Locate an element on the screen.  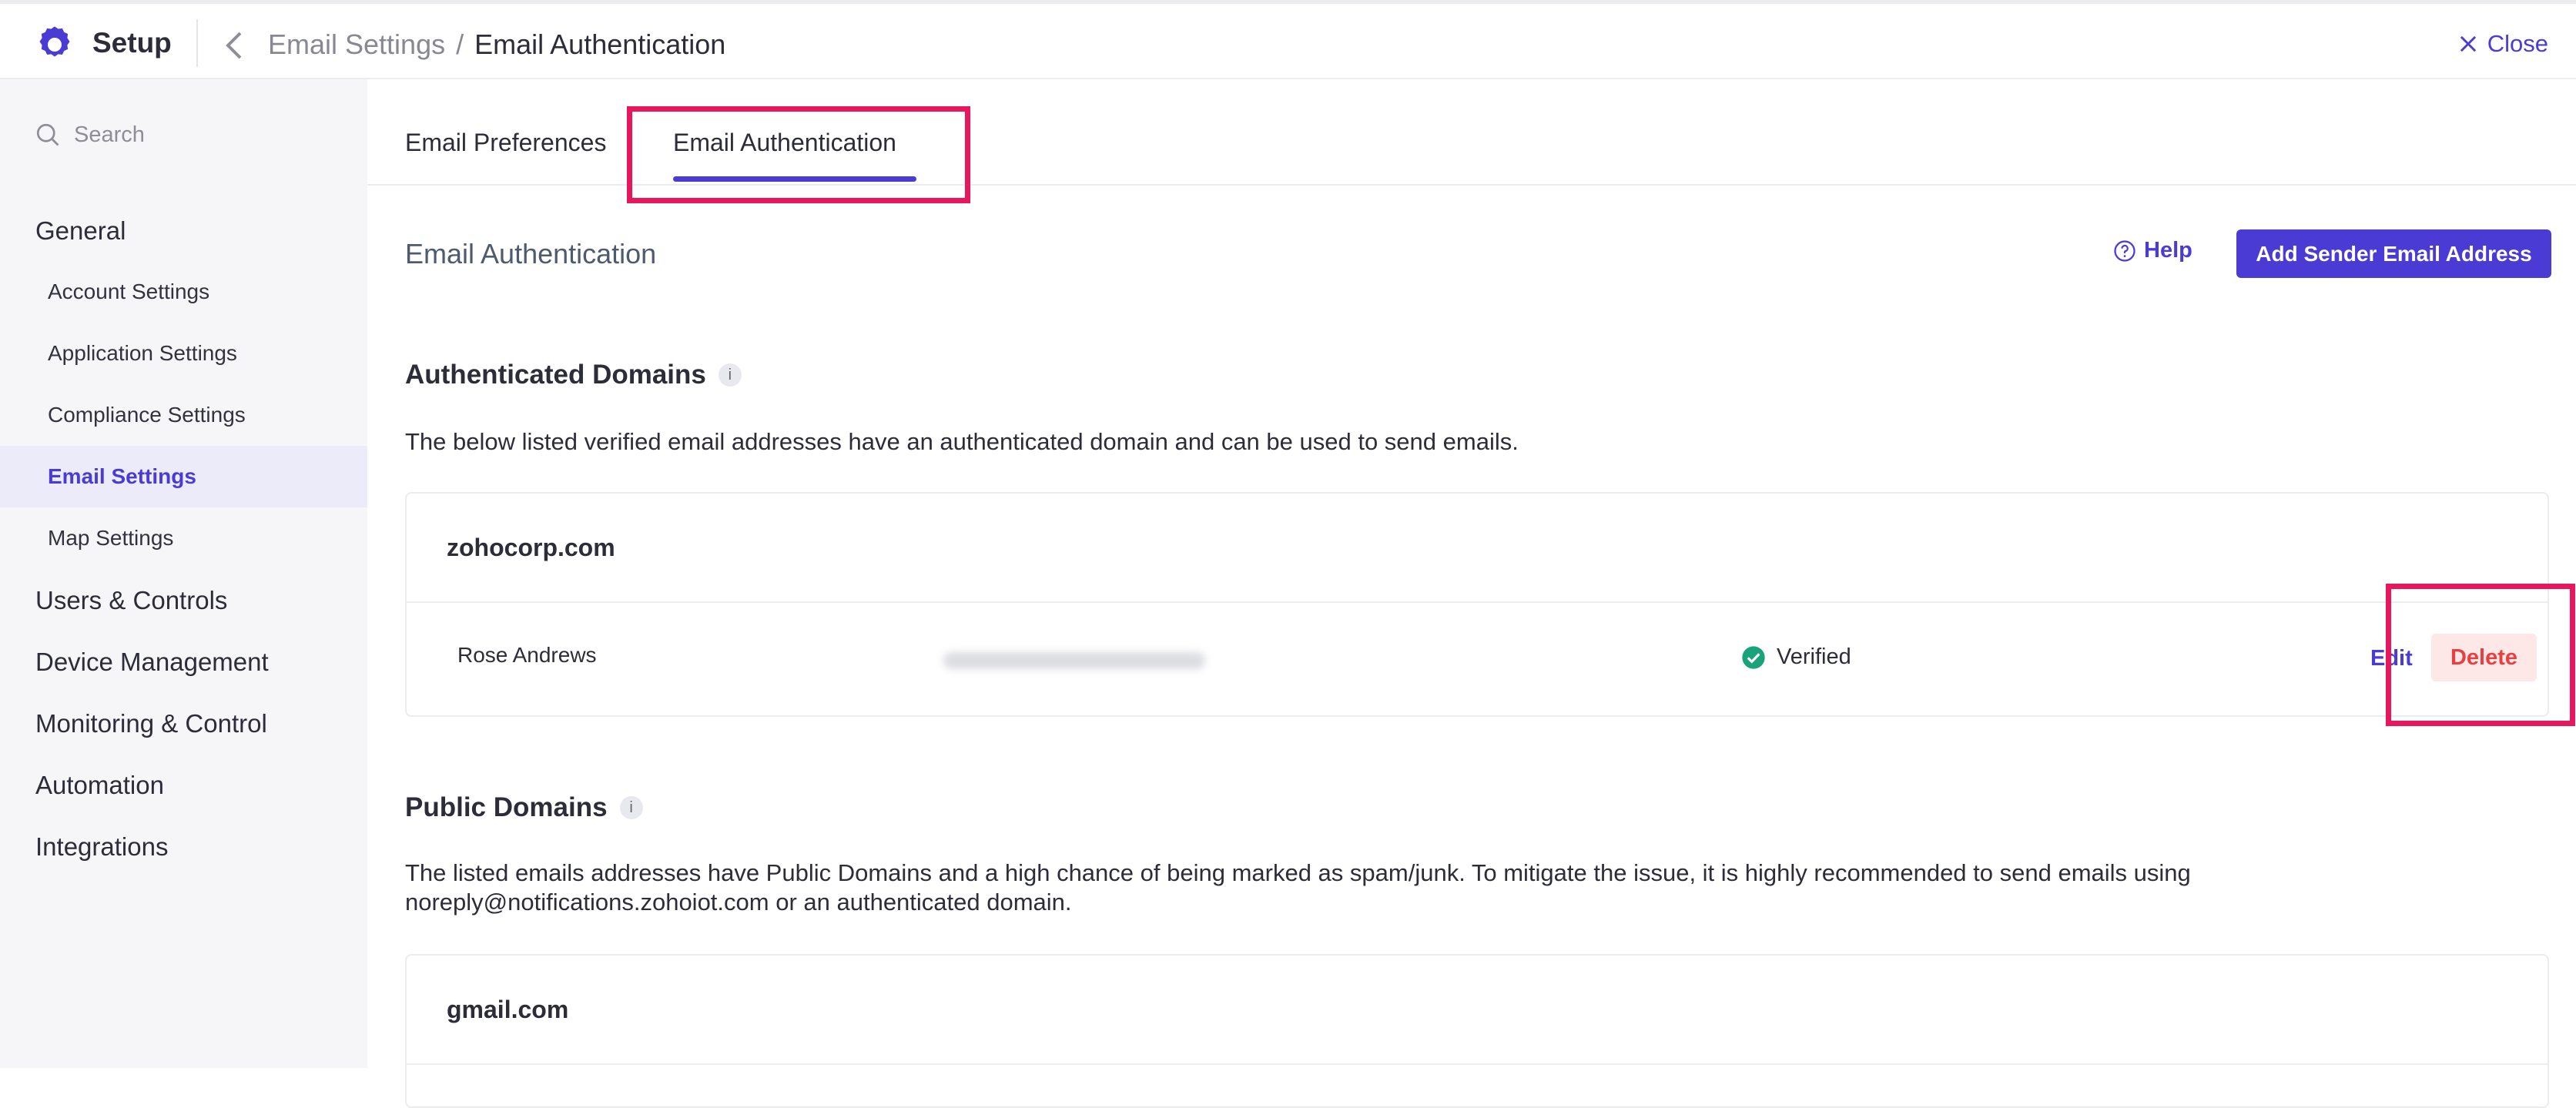
sidebar-item-map-settings: Map Settings is located at coordinates (183, 538).